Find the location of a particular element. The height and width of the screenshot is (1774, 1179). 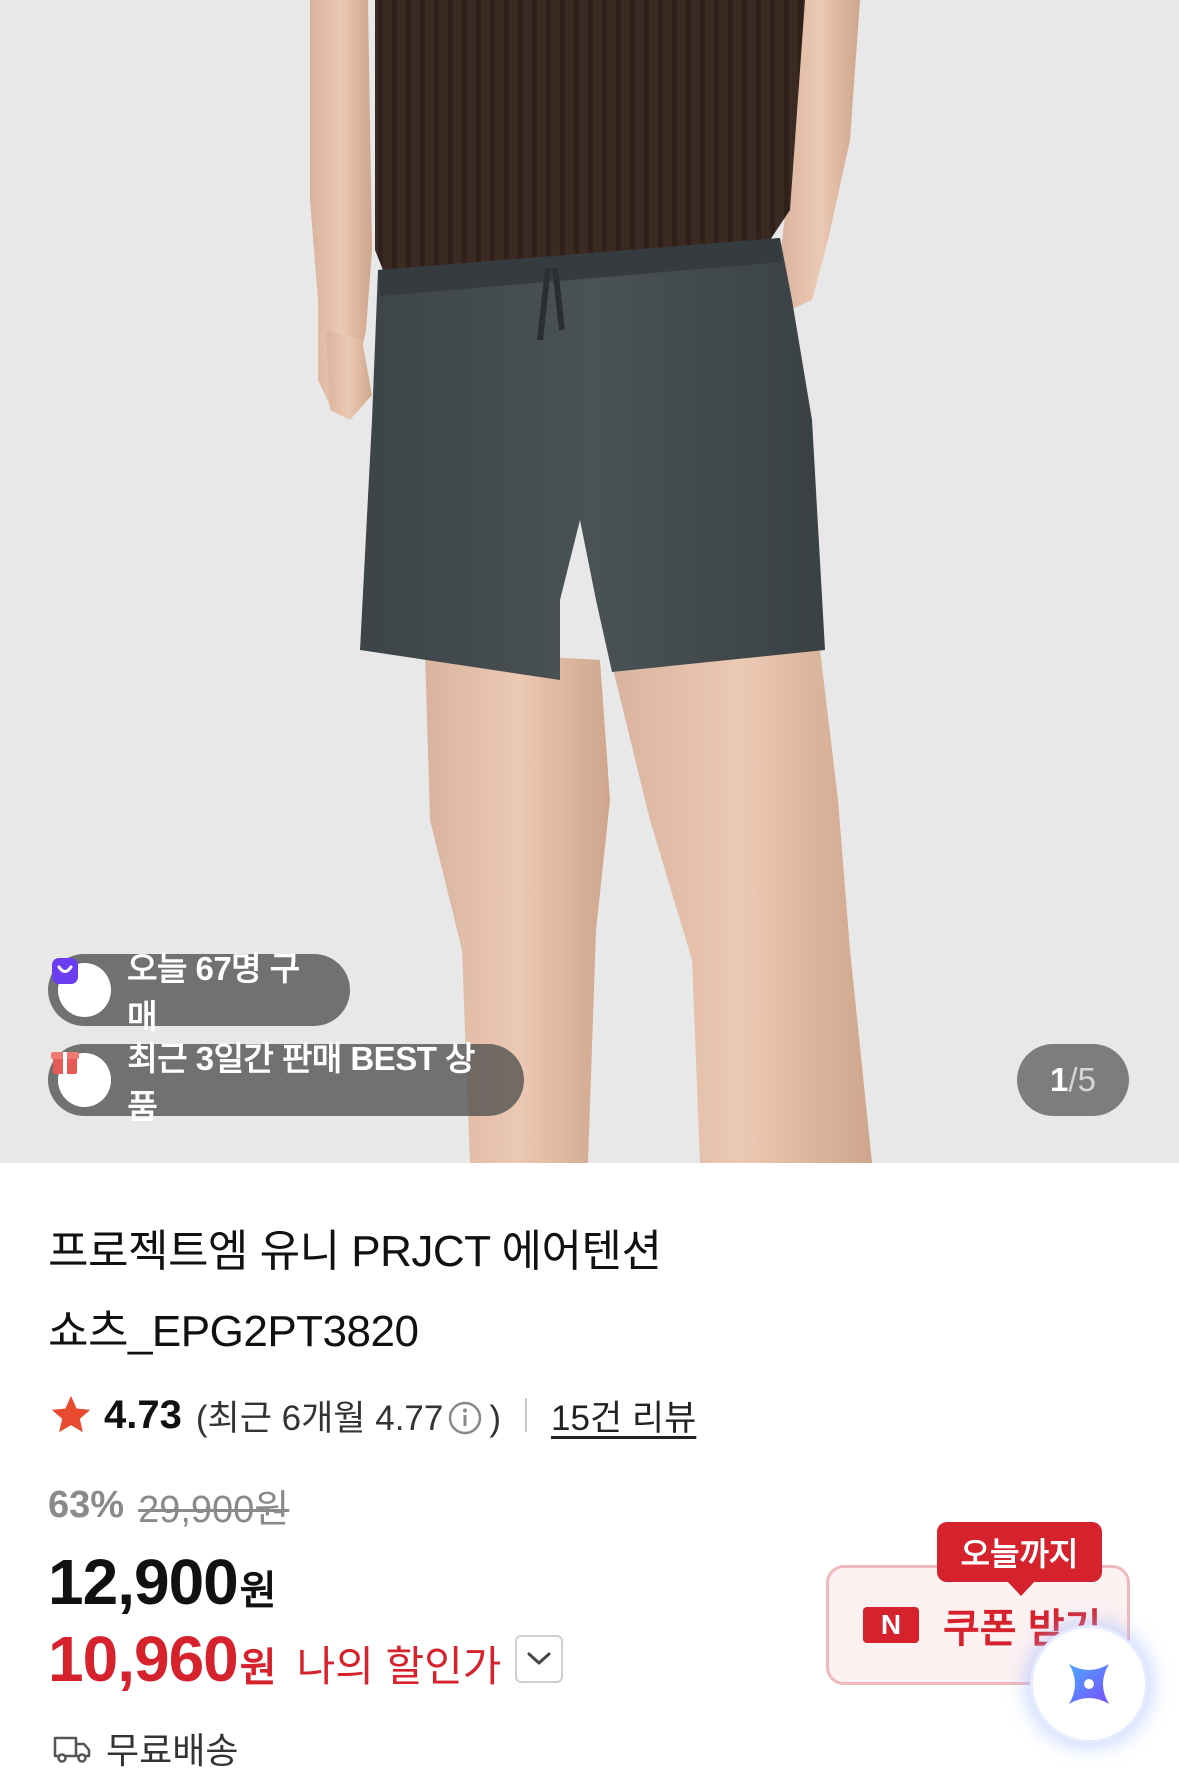

rating-score: 4.73 is located at coordinates (143, 1414).